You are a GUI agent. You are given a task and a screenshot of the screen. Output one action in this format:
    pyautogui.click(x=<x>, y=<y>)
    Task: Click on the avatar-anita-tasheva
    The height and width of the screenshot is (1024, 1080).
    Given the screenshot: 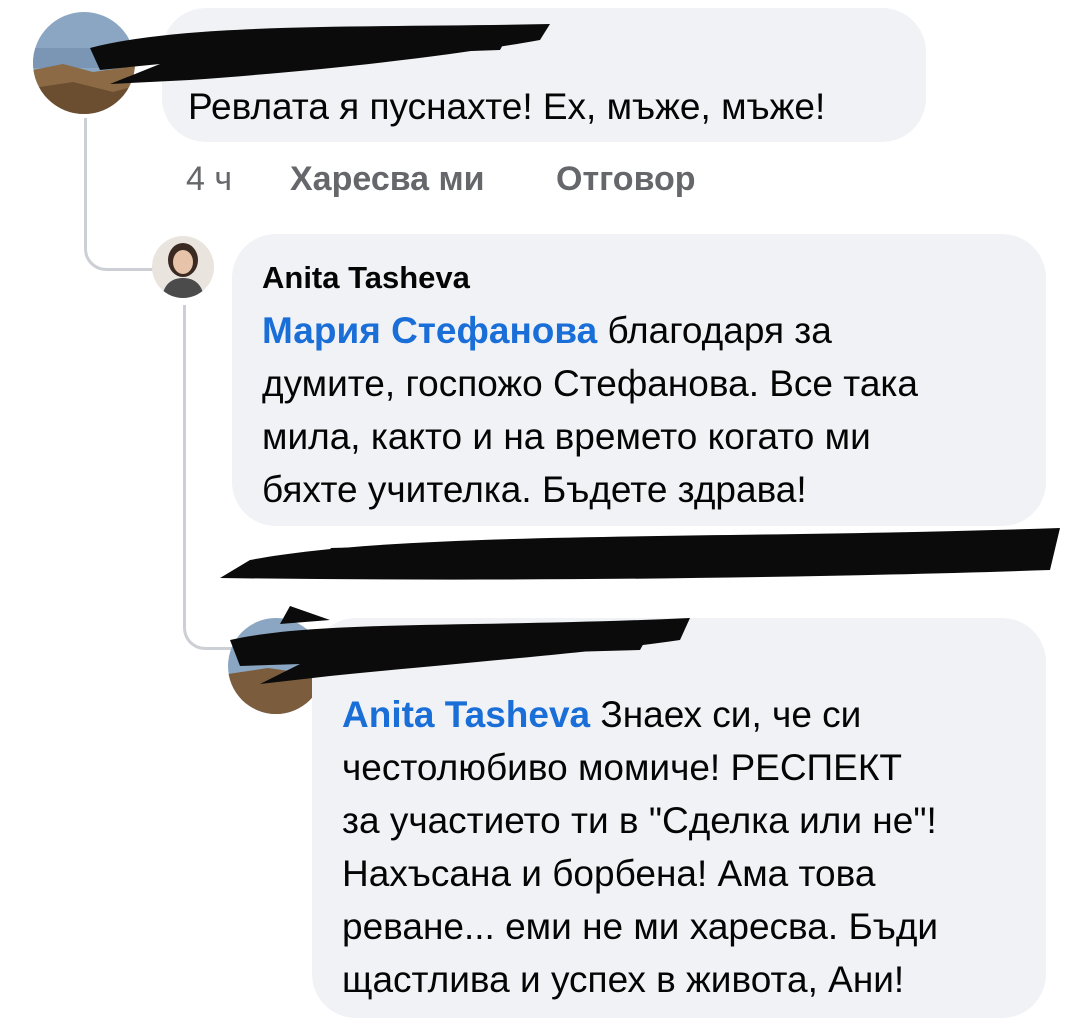 What is the action you would take?
    pyautogui.click(x=183, y=267)
    